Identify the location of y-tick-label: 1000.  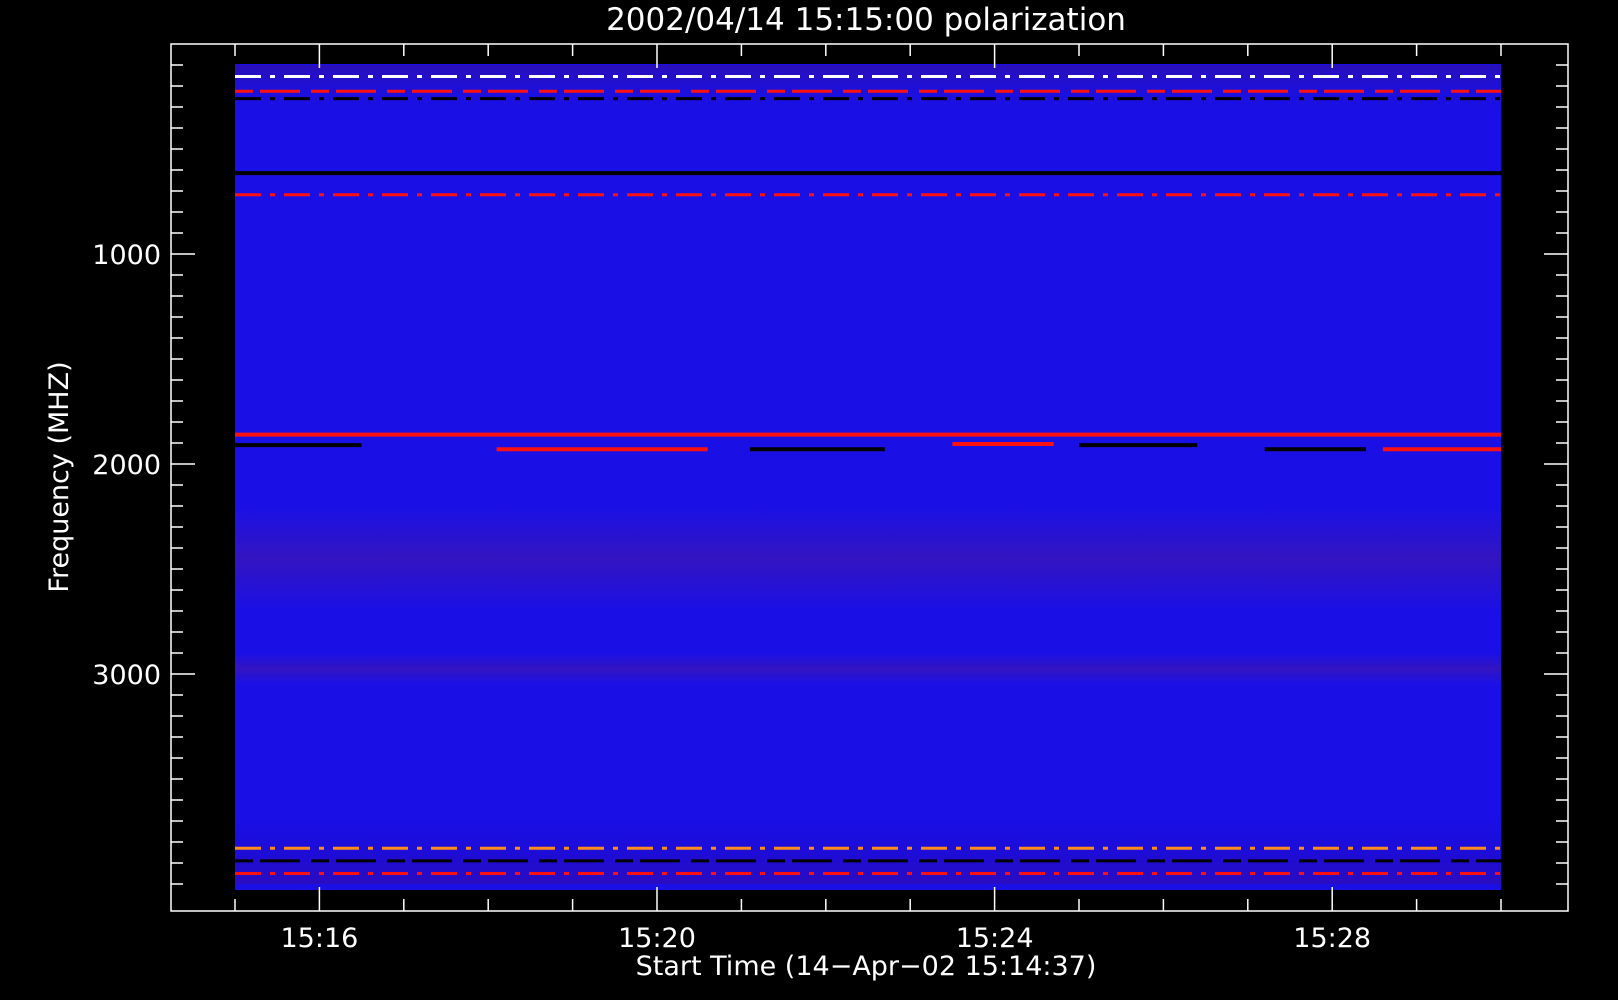
(126, 255).